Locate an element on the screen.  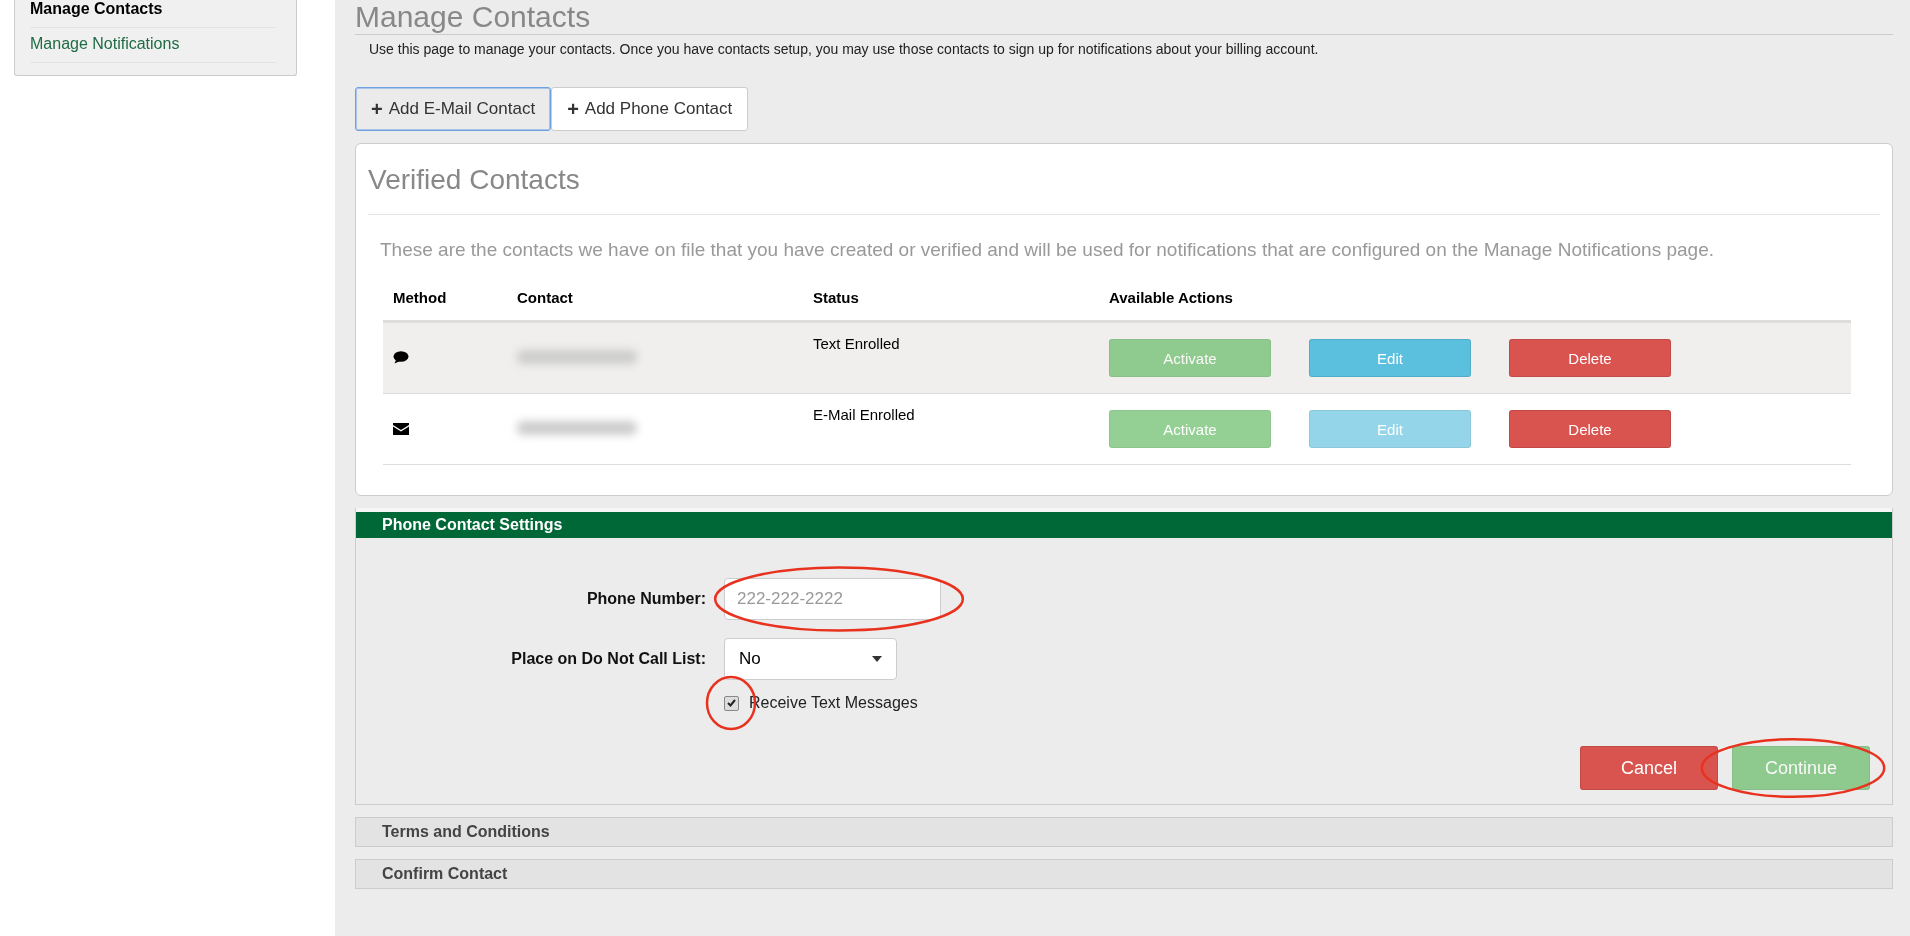
panel-title: Verified Contacts is located at coordinates (1124, 179).